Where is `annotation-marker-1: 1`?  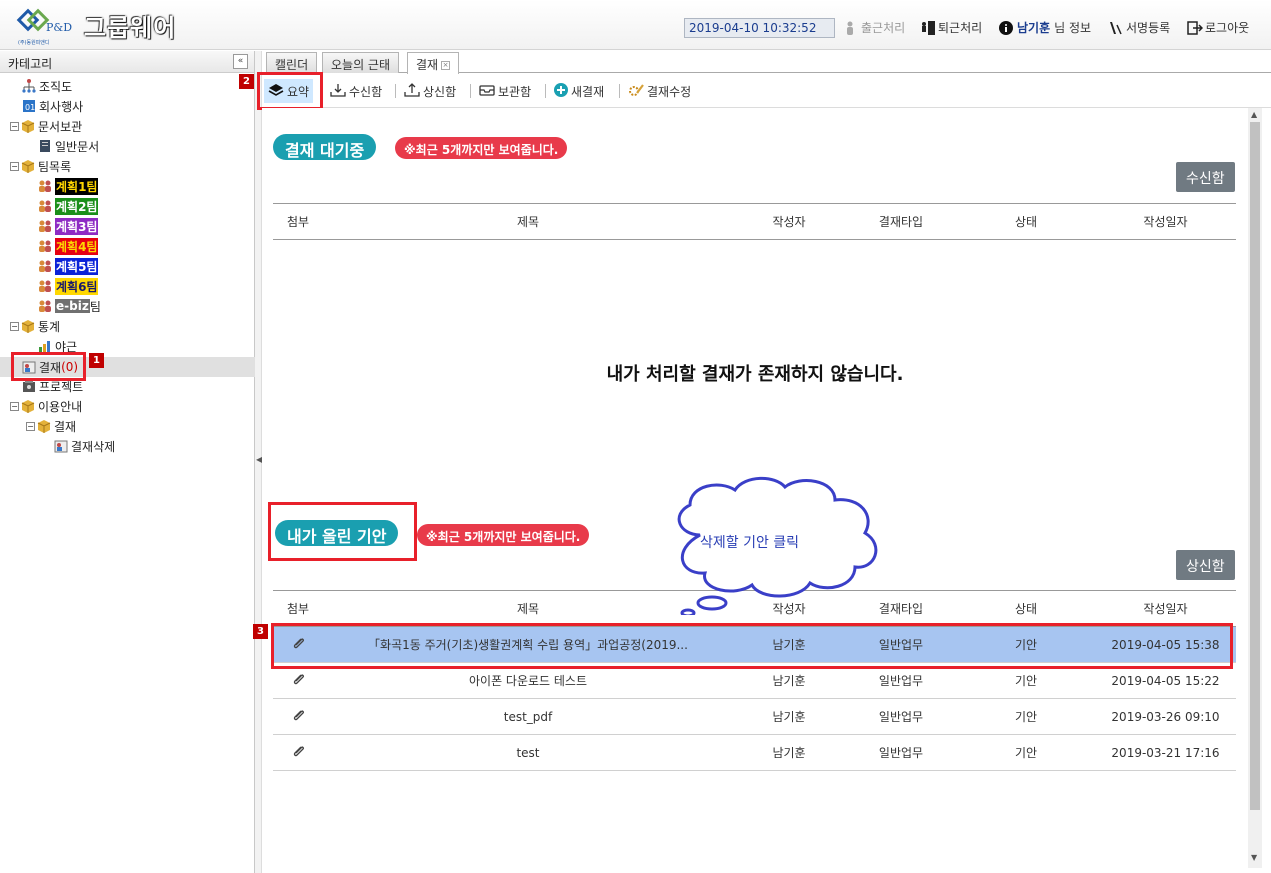 annotation-marker-1: 1 is located at coordinates (96, 360).